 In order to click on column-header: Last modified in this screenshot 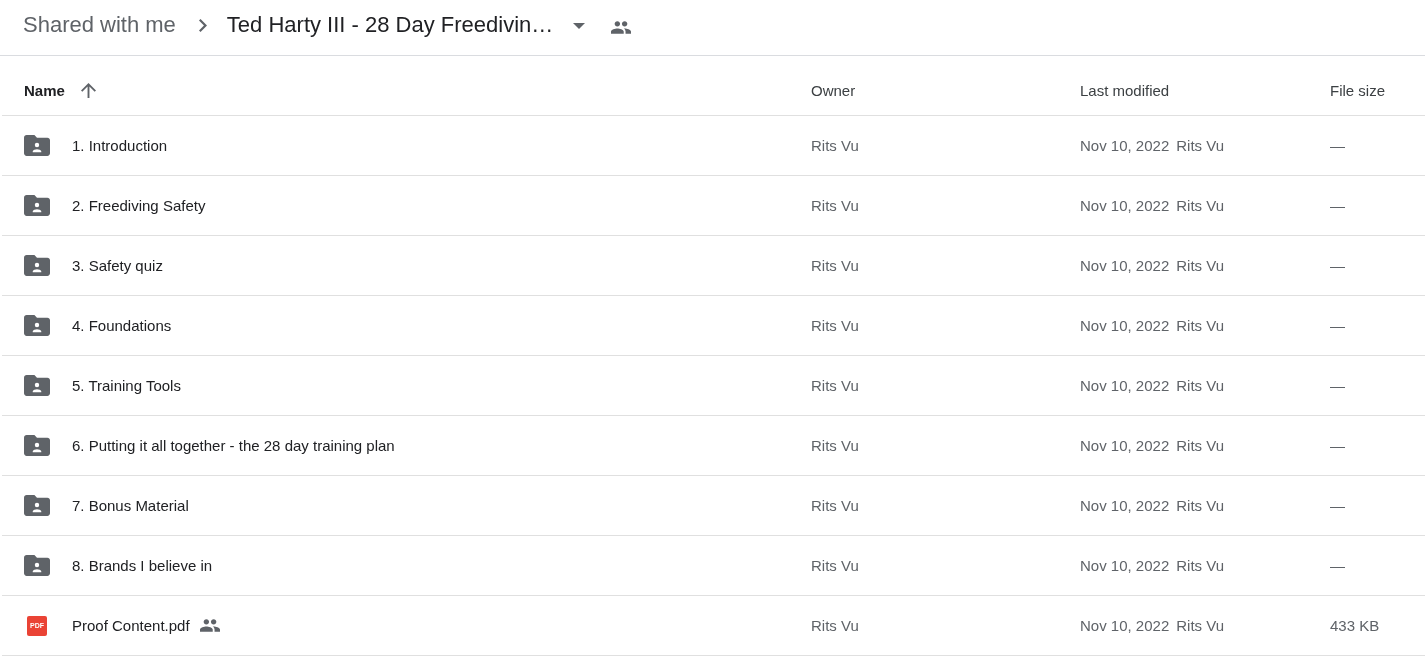, I will do `click(1125, 90)`.